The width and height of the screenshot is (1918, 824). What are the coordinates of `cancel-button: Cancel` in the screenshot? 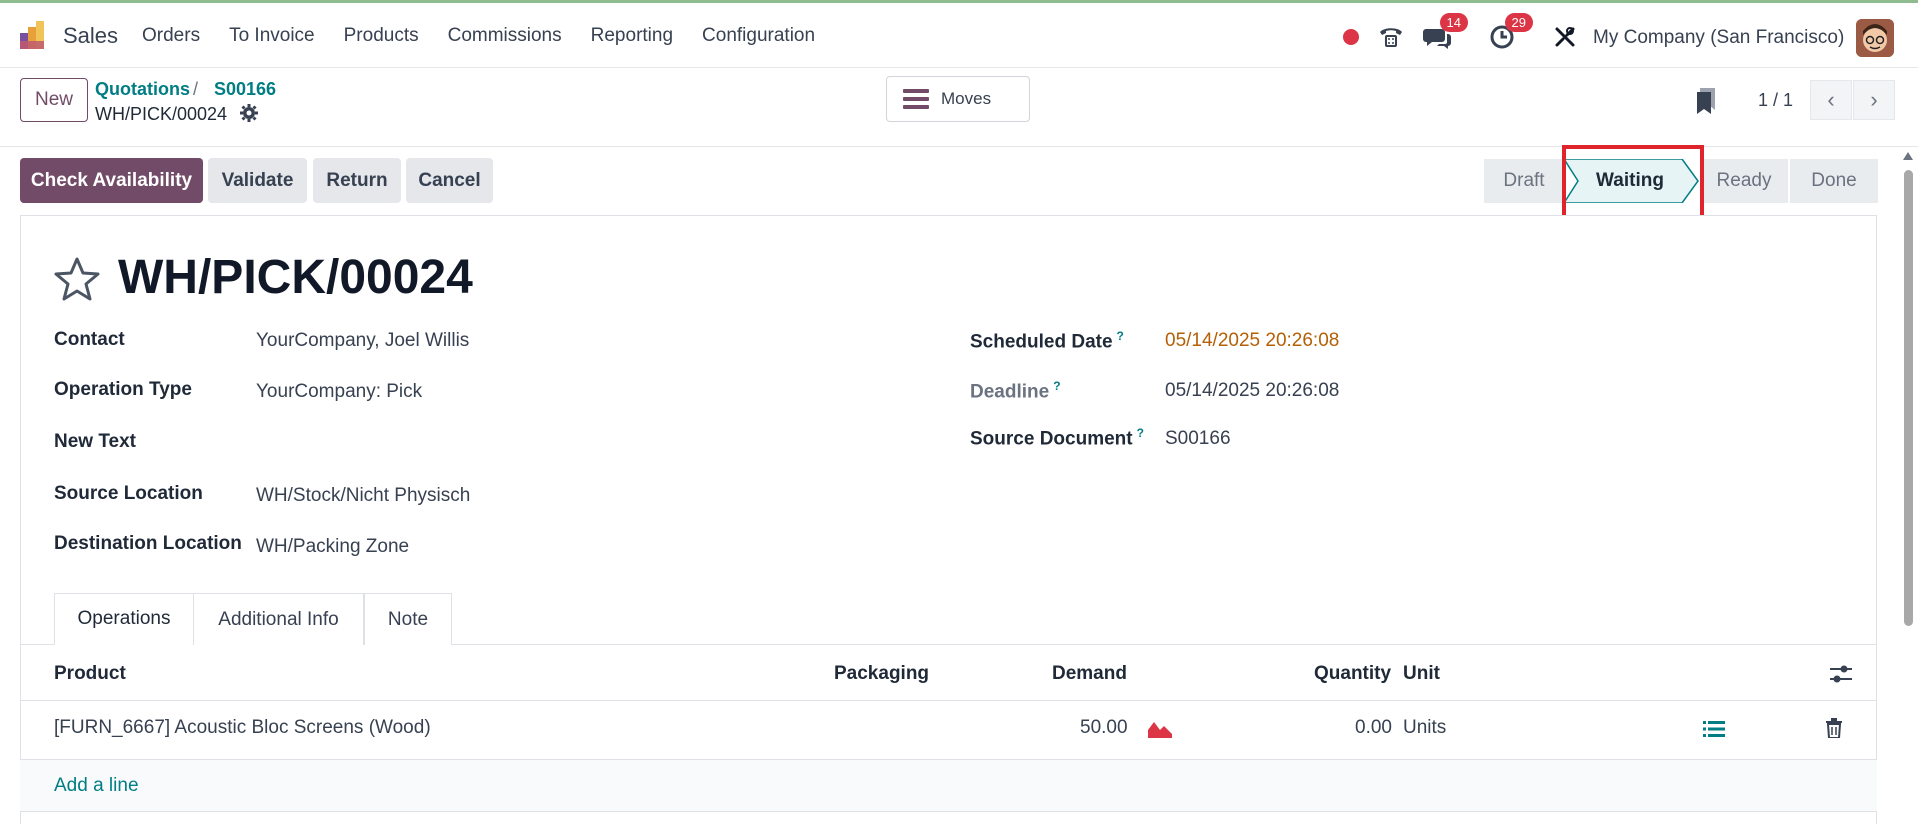 It's located at (449, 180).